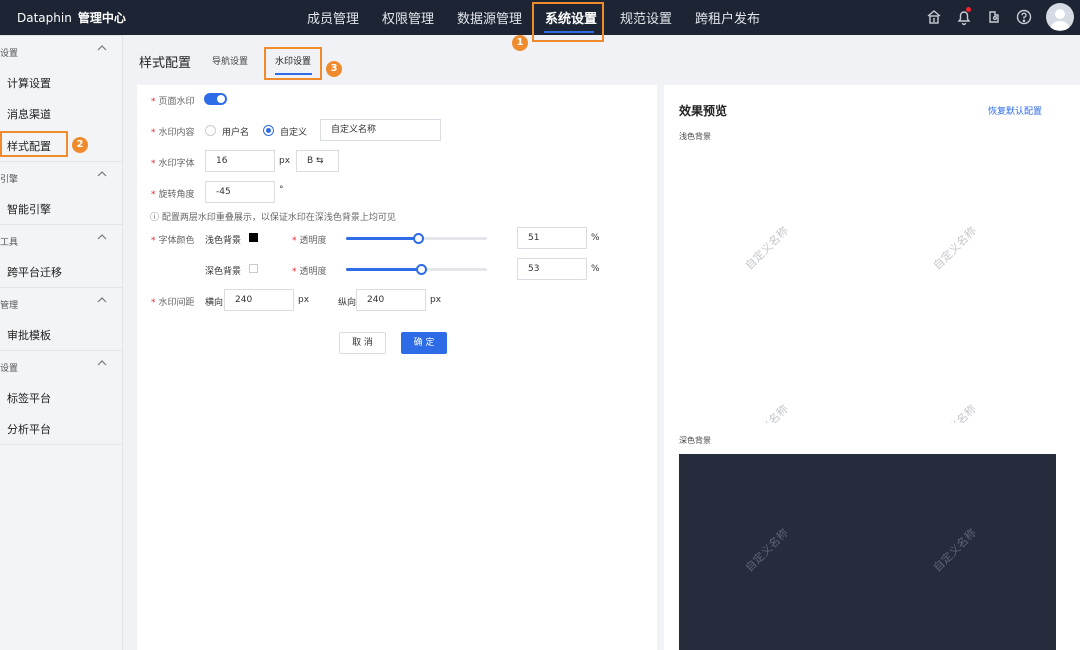 This screenshot has width=1080, height=650. What do you see at coordinates (1060, 17) in the screenshot?
I see `user-avatar` at bounding box center [1060, 17].